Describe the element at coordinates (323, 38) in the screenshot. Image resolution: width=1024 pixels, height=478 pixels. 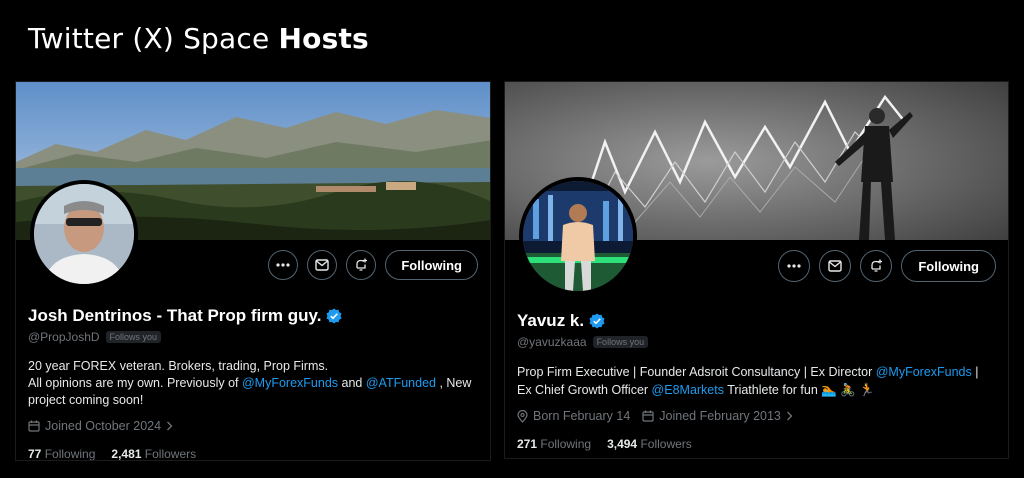
I see `title-bold: Hosts` at that location.